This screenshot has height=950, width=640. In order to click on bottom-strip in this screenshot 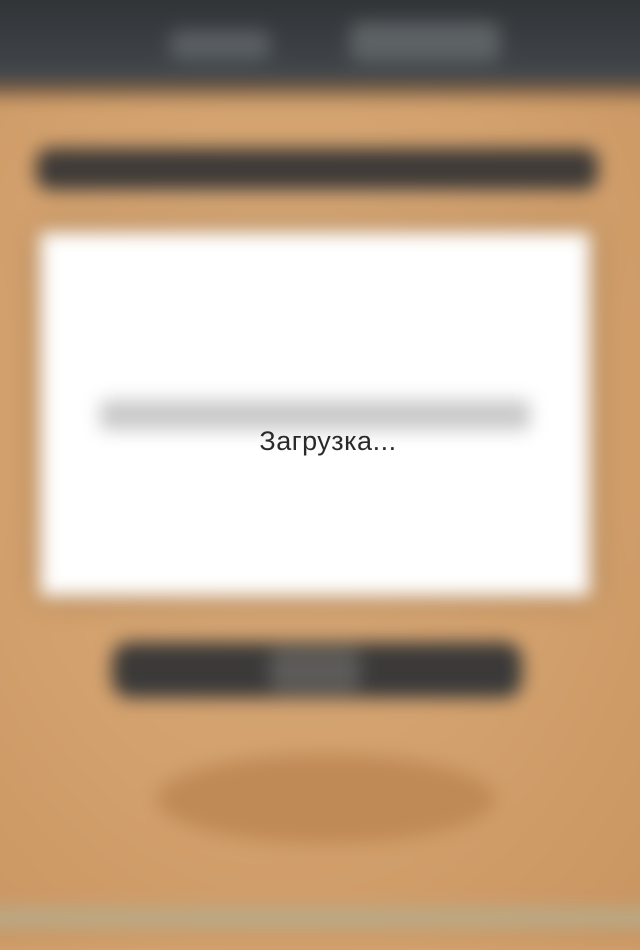, I will do `click(320, 918)`.